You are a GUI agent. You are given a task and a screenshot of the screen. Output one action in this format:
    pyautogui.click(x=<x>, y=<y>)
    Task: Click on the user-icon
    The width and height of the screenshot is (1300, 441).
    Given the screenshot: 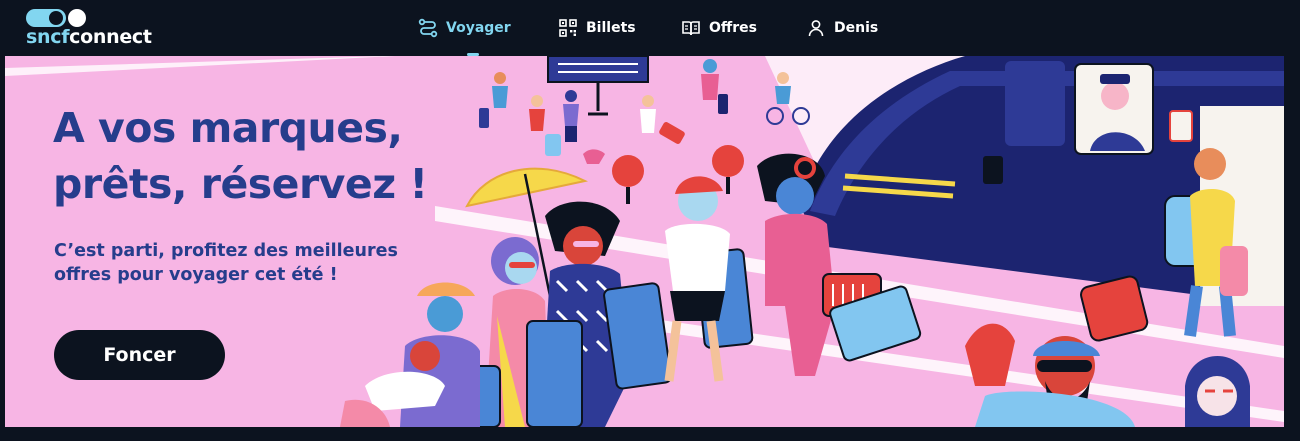 What is the action you would take?
    pyautogui.click(x=816, y=28)
    